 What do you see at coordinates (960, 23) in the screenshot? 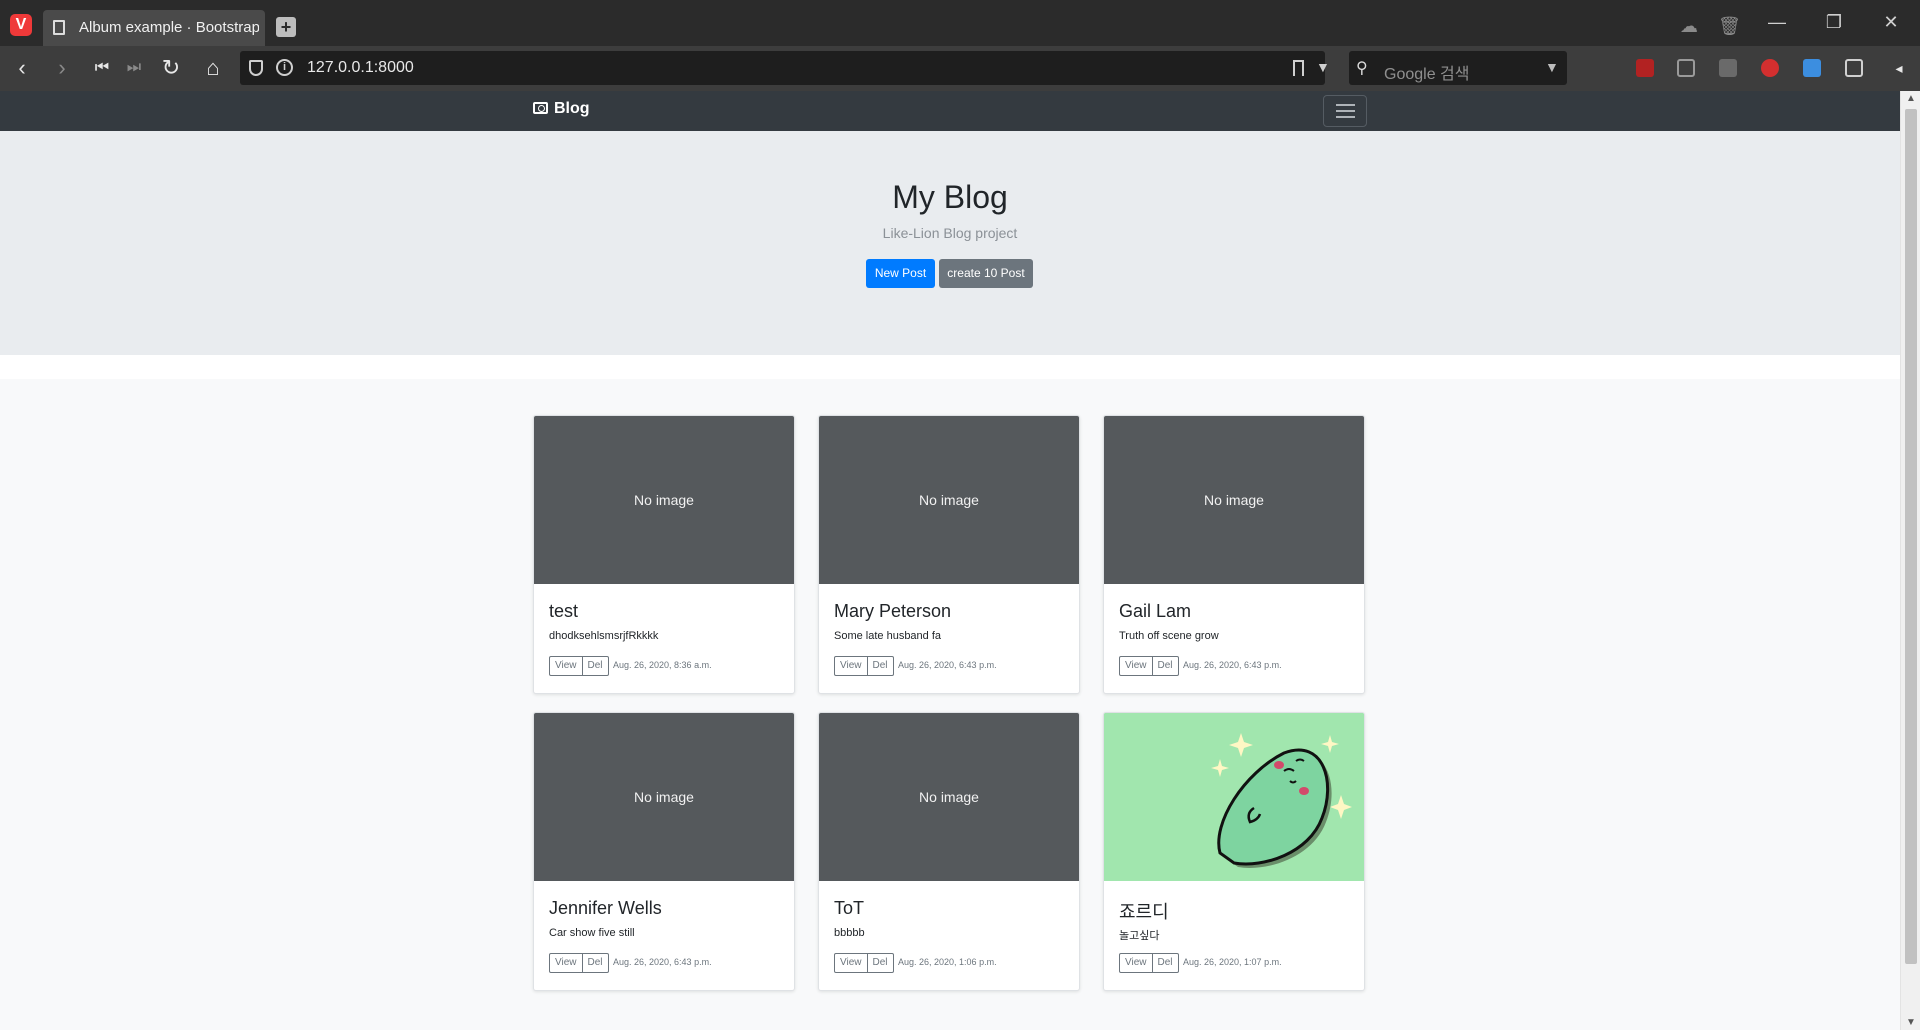
I see `browser-tab-bar: V Album example · Bootstrap + ☁ 🗑 — ❐ ✕` at bounding box center [960, 23].